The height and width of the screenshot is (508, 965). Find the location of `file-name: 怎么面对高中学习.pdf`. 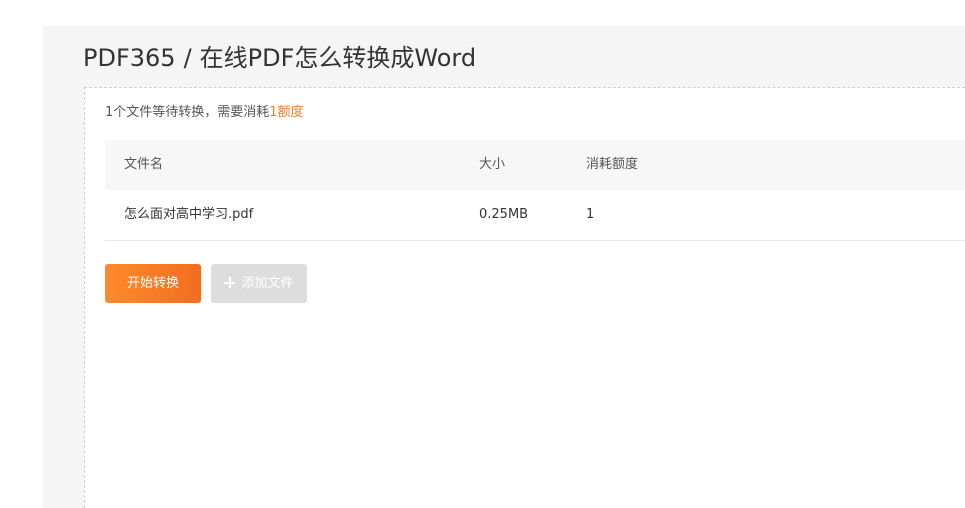

file-name: 怎么面对高中学习.pdf is located at coordinates (189, 214).